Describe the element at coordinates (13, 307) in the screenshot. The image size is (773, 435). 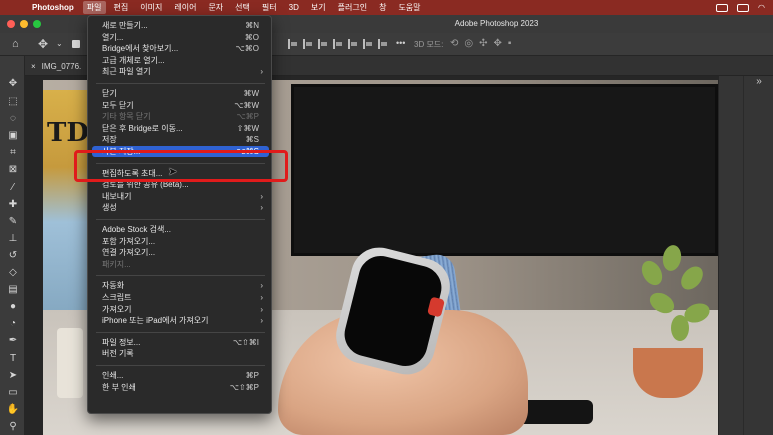
I see `blur-tool-icon: ●` at that location.